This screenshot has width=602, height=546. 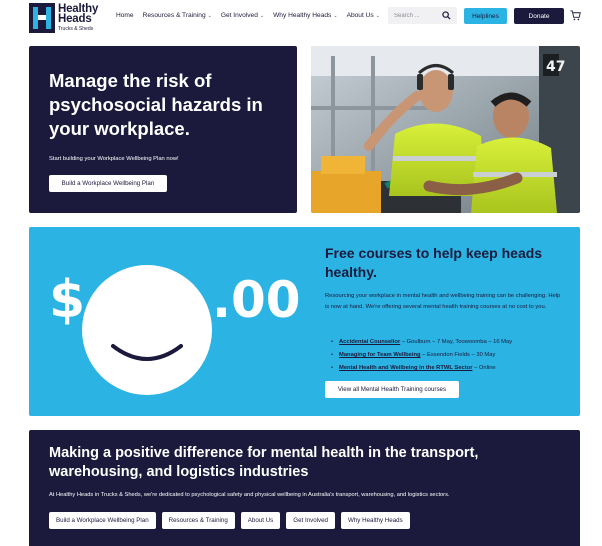 What do you see at coordinates (102, 520) in the screenshot?
I see `mission-button-build-a-workplace-wellbeing-plan: Build a Workplace Wellbeing Plan` at bounding box center [102, 520].